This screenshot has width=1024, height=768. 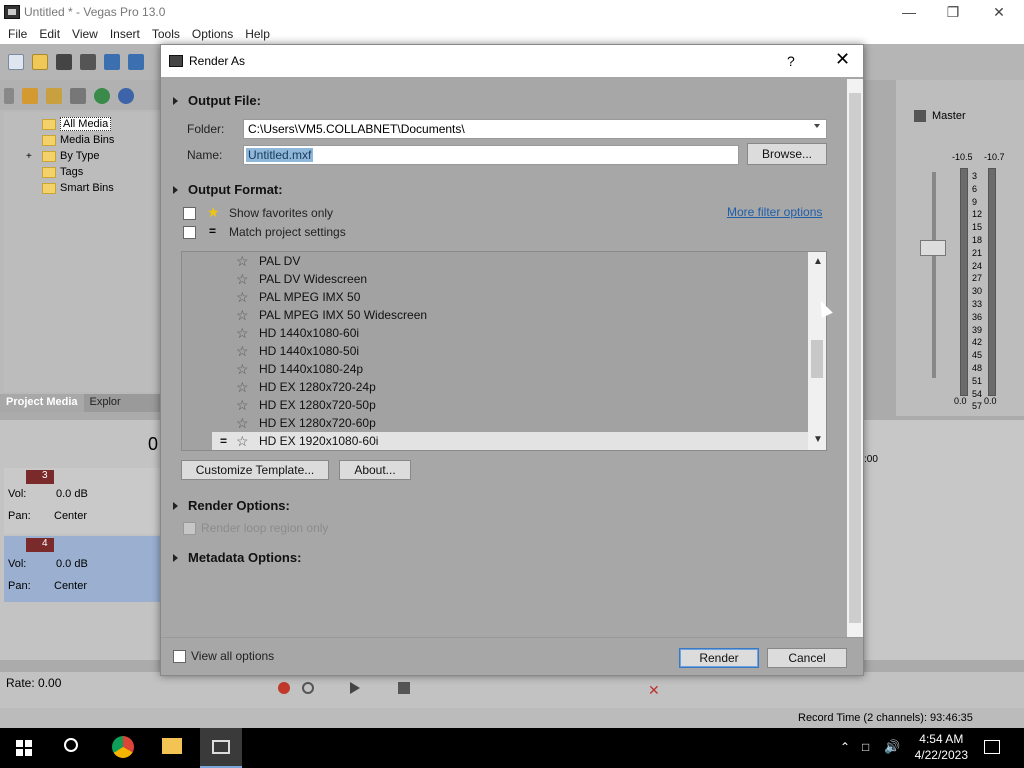 I want to click on tree-item-tags: Tags, so click(x=62, y=172).